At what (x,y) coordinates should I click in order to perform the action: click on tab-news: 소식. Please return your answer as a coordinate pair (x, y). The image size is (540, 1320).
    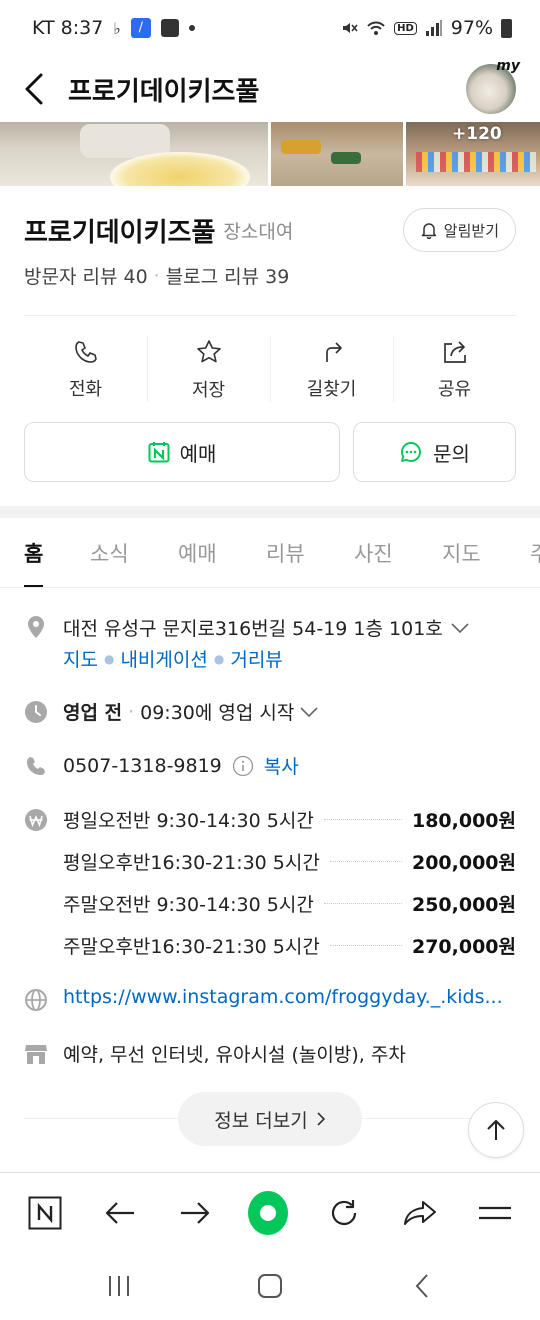
    Looking at the image, I should click on (109, 552).